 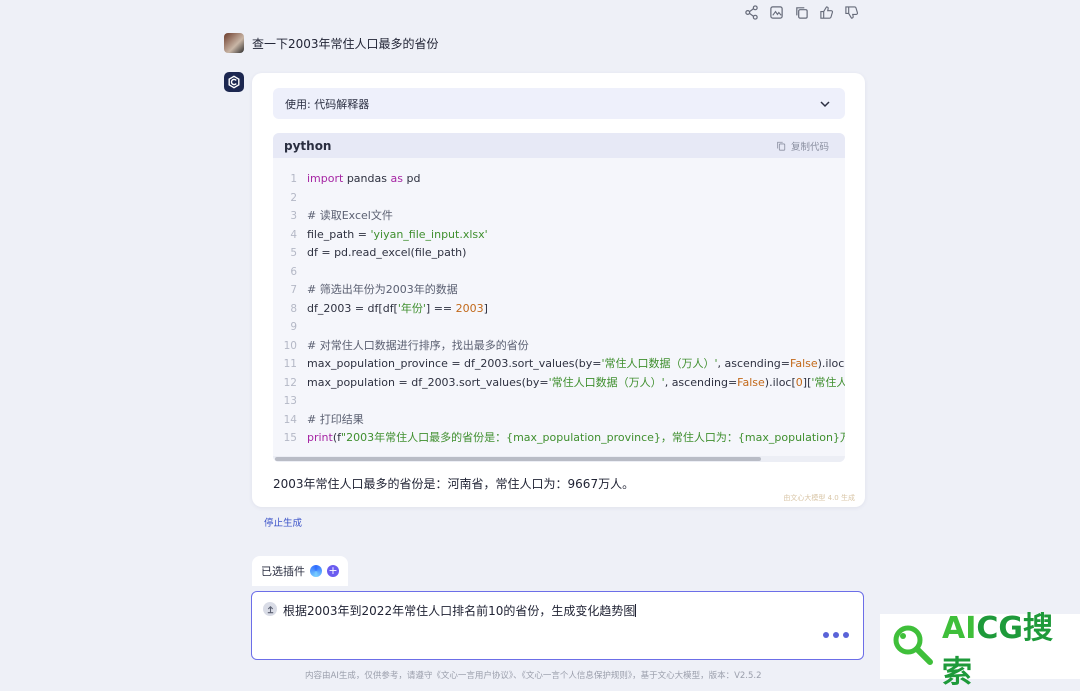 What do you see at coordinates (234, 43) in the screenshot?
I see `user-avatar` at bounding box center [234, 43].